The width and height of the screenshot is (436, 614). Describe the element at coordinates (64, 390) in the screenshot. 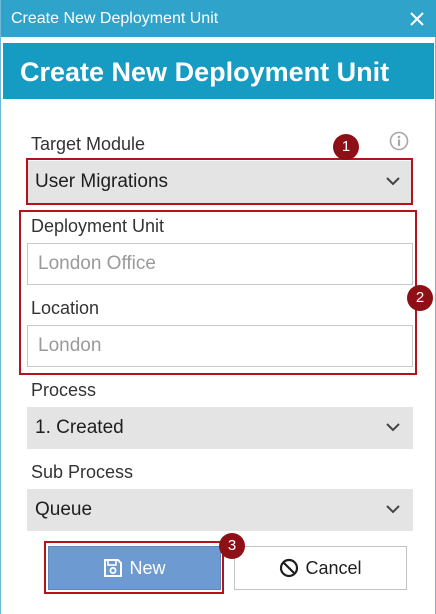

I see `process-label: Process` at that location.